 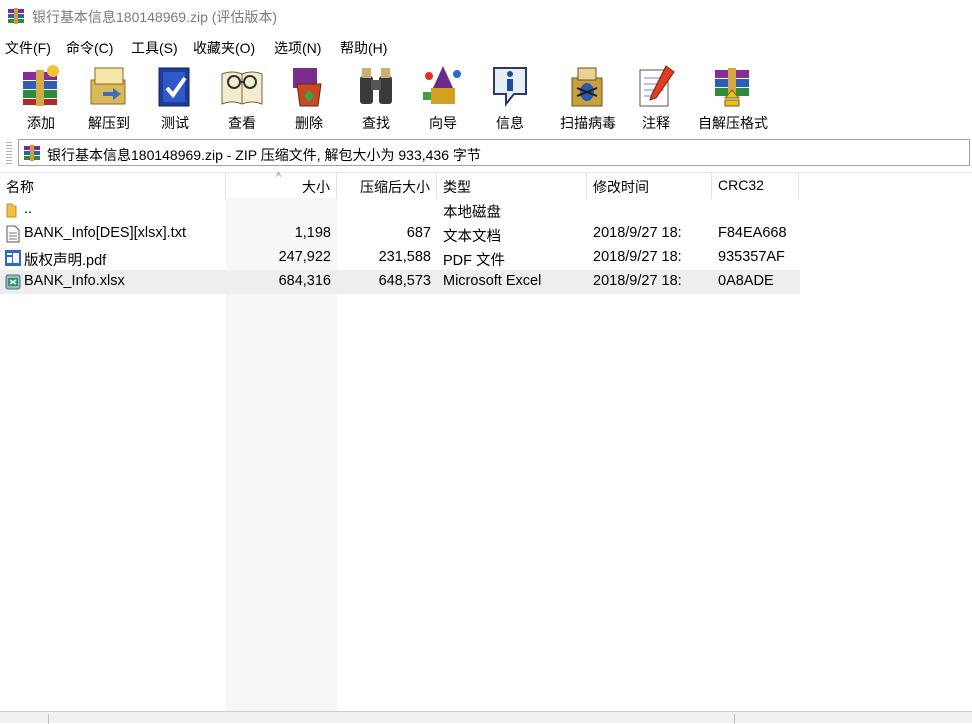 What do you see at coordinates (510, 123) in the screenshot?
I see `info-label: 信息` at bounding box center [510, 123].